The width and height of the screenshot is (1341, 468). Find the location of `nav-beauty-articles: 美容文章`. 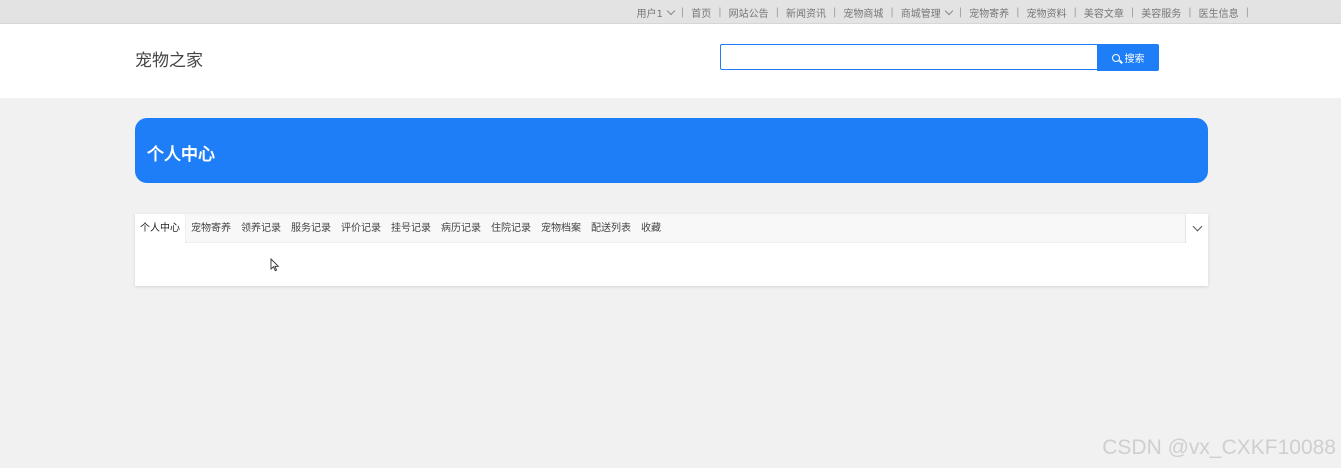

nav-beauty-articles: 美容文章 is located at coordinates (1104, 12).